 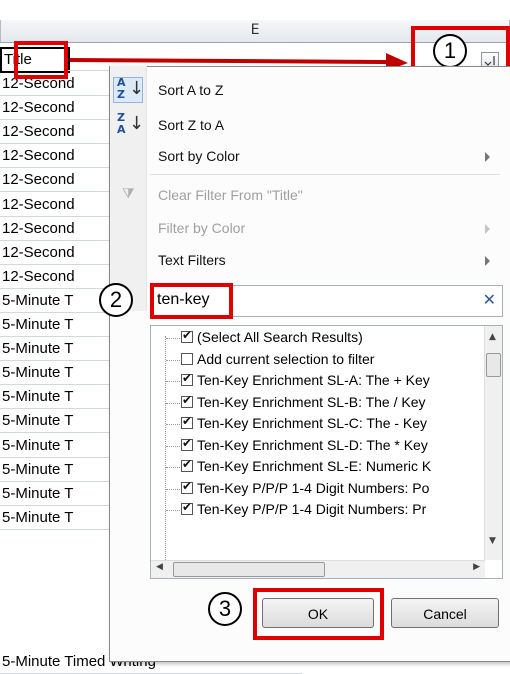 I want to click on list-item: Ten-Key P/P/P 1-4 Digit Numbers: Pr, so click(x=316, y=510).